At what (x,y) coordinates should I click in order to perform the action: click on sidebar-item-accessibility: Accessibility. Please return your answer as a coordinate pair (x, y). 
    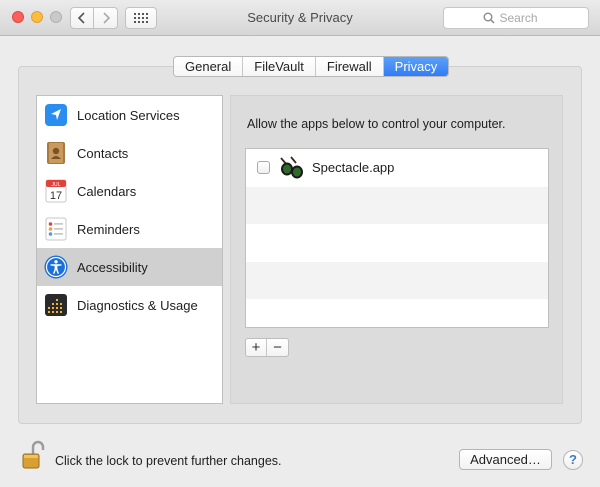
    Looking at the image, I should click on (129, 267).